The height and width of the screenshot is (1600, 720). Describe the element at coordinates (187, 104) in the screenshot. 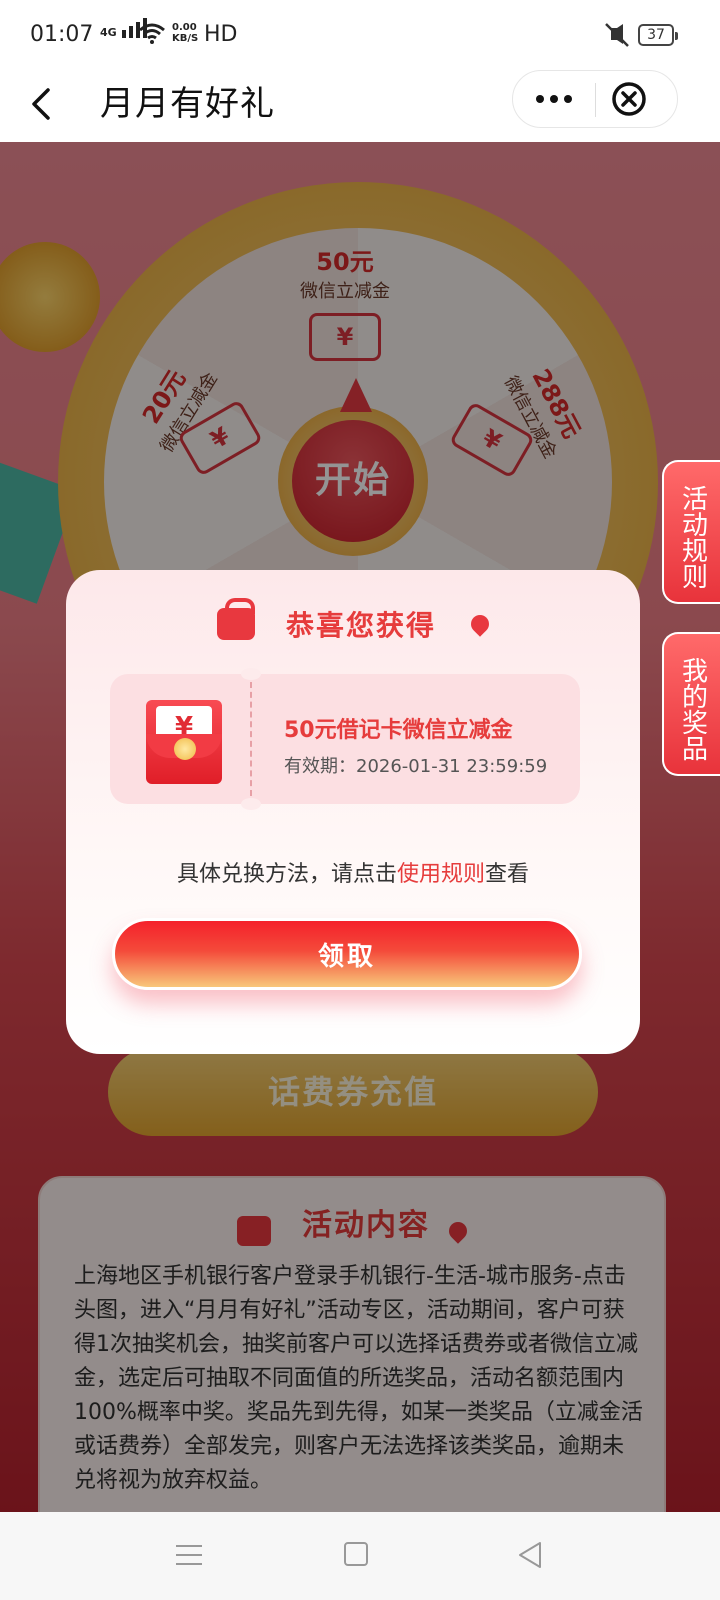

I see `page-title: 月月有好礼` at that location.